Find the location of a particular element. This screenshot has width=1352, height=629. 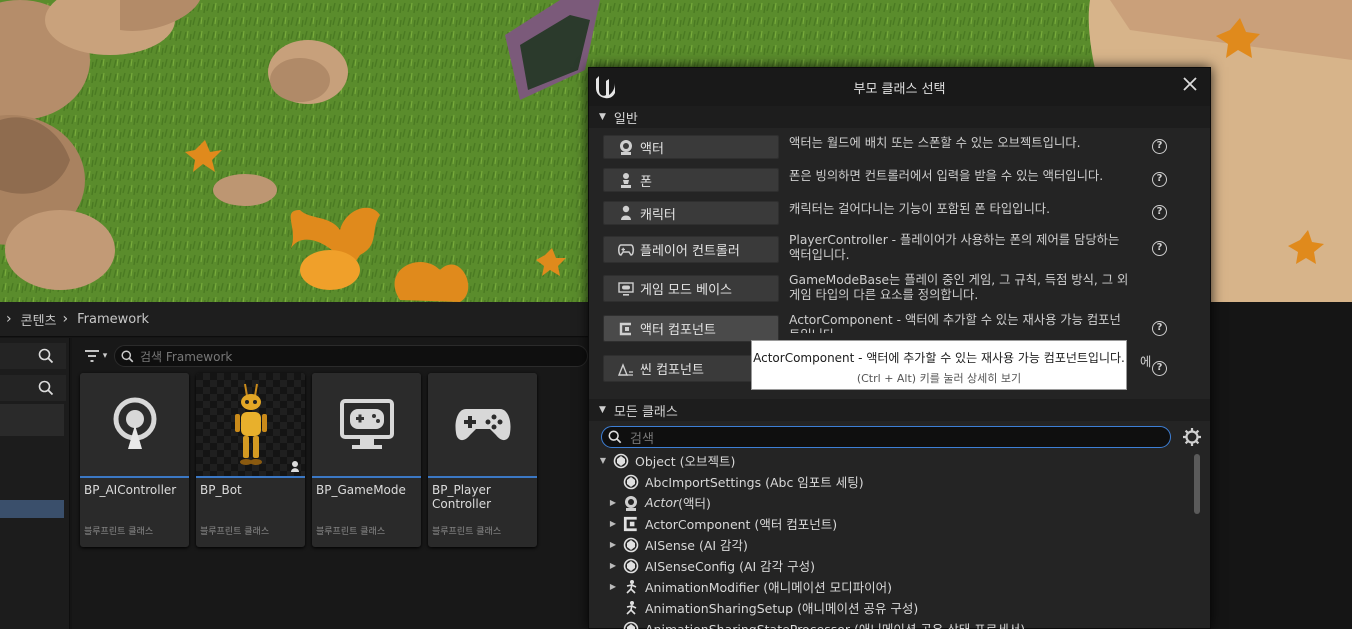

breadcrumb: › 콘텐츠 › Framework is located at coordinates (295, 319).